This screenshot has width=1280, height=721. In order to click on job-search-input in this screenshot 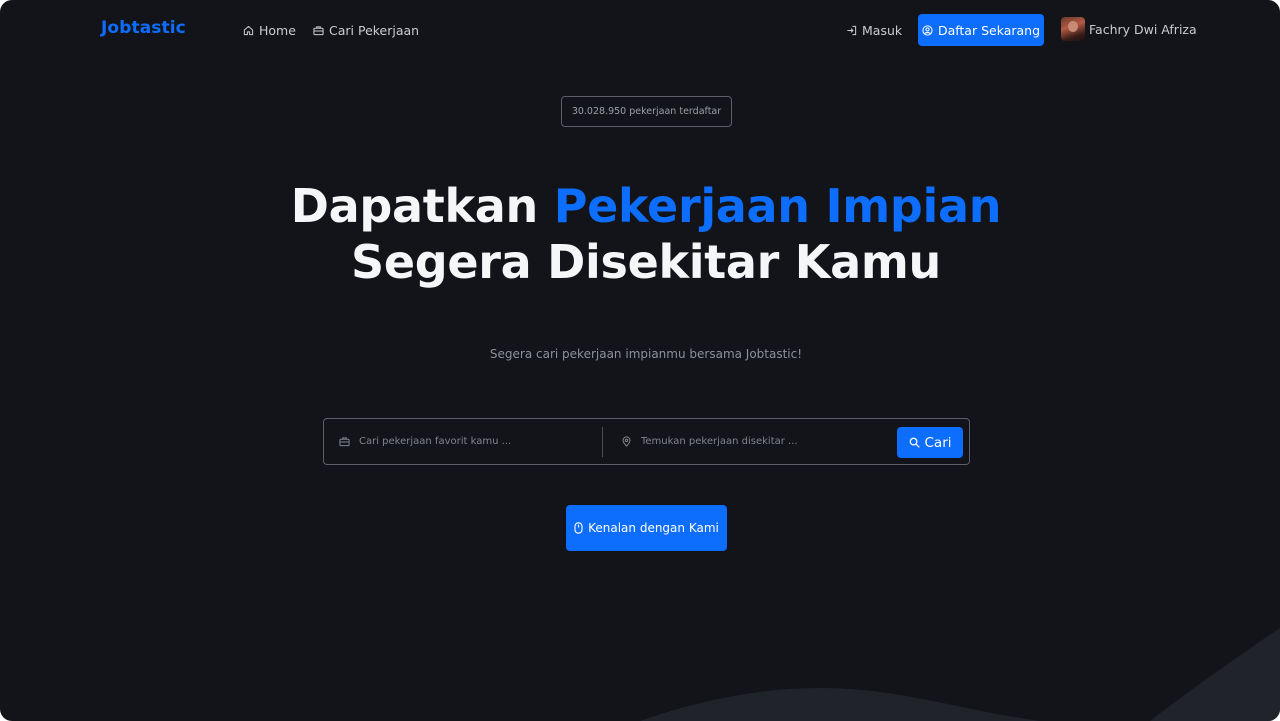, I will do `click(474, 441)`.